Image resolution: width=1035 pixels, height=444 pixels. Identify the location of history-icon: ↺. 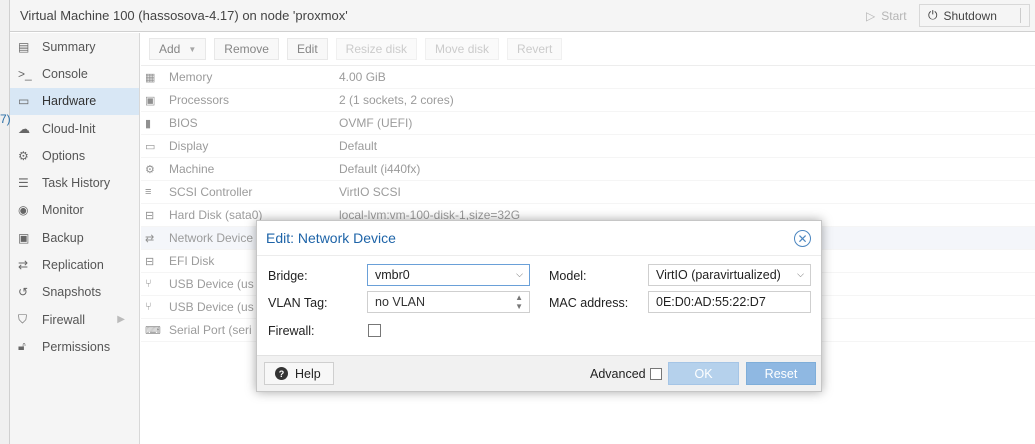
(23, 292).